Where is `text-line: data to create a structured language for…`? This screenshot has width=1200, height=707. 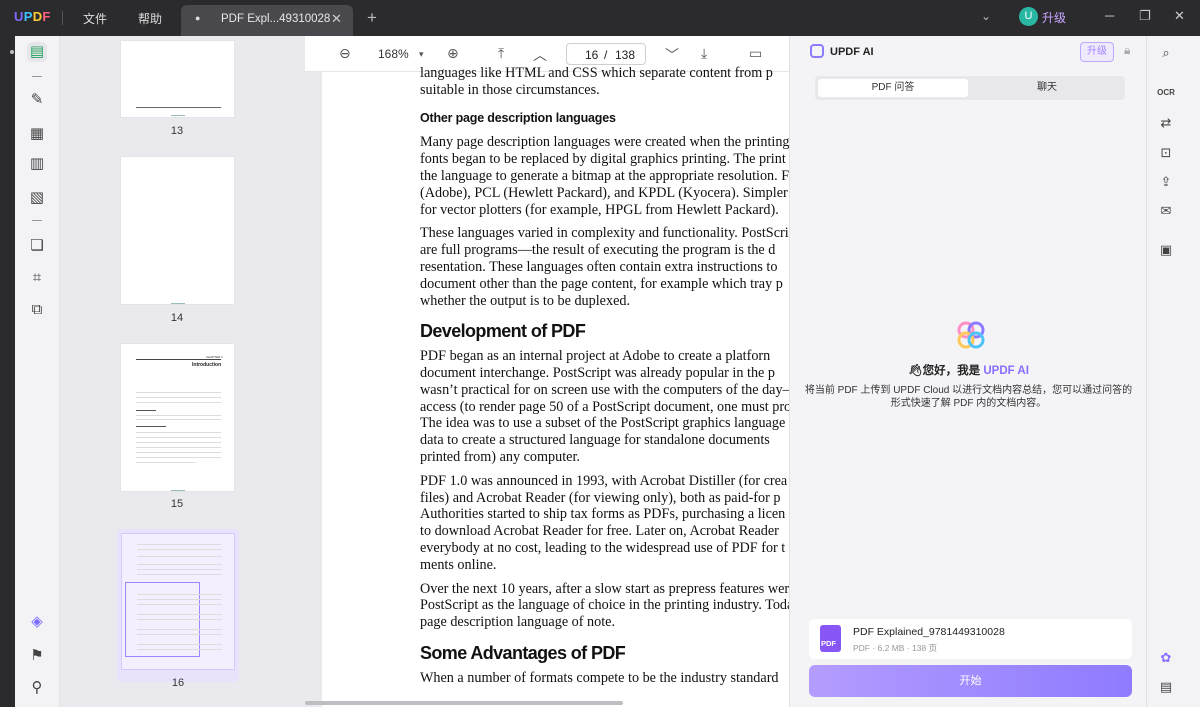 text-line: data to create a structured language for… is located at coordinates (595, 440).